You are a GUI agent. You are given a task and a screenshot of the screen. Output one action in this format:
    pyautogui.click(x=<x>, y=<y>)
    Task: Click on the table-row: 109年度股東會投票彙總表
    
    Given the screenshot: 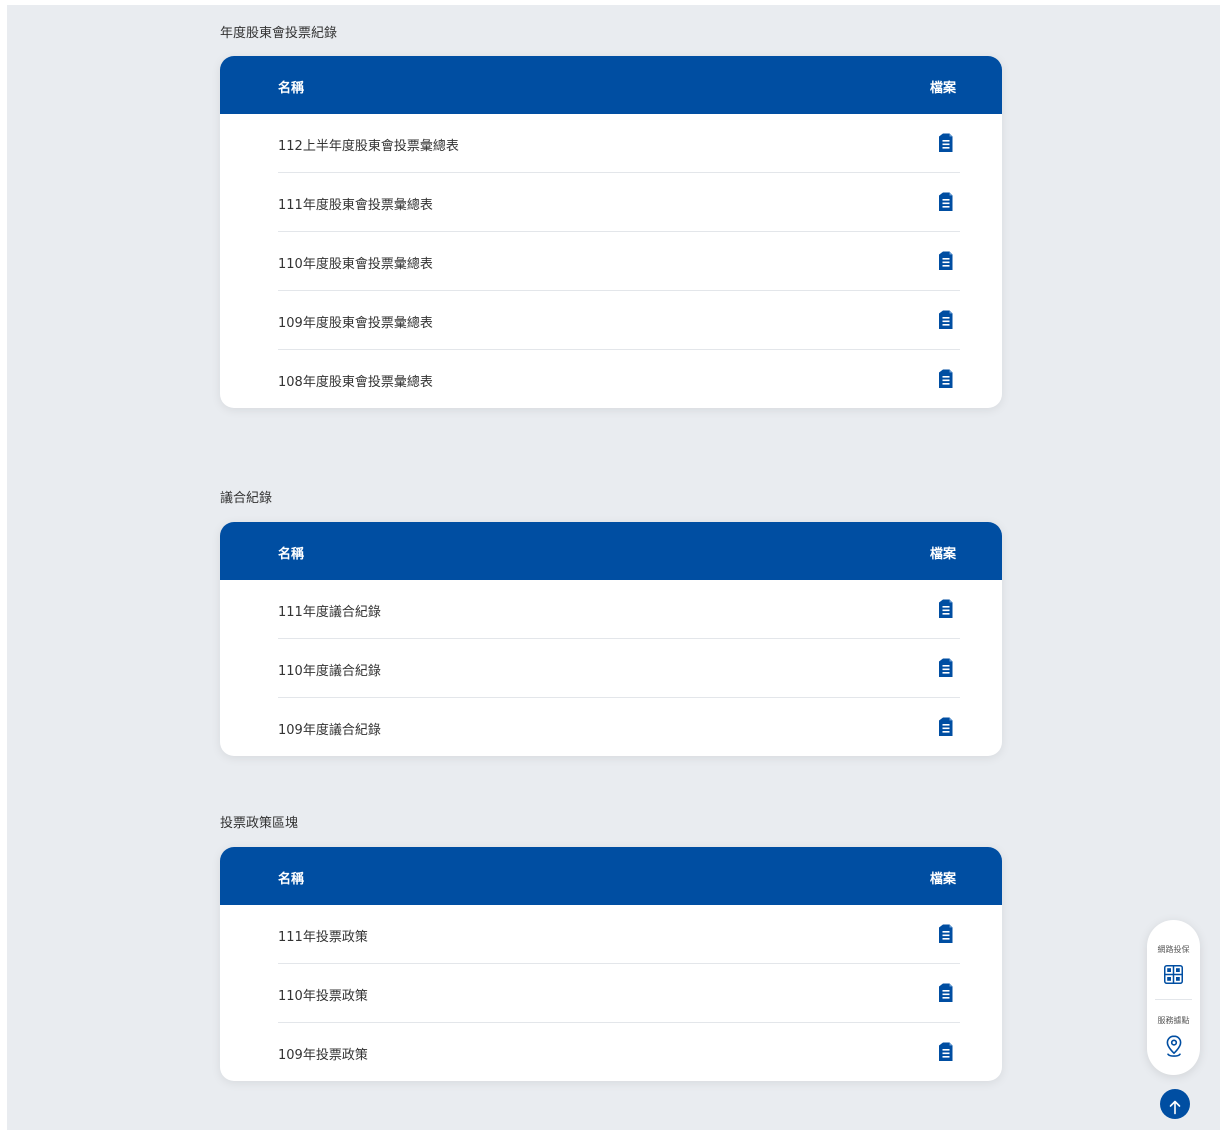 What is the action you would take?
    pyautogui.click(x=619, y=320)
    